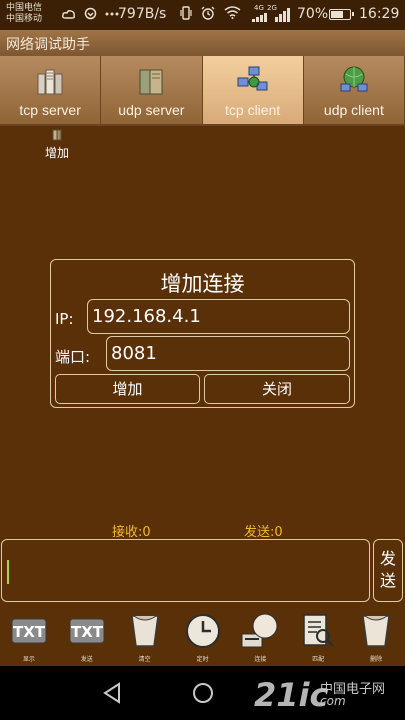 The width and height of the screenshot is (405, 720). I want to click on toolbar-label: 定时, so click(202, 659).